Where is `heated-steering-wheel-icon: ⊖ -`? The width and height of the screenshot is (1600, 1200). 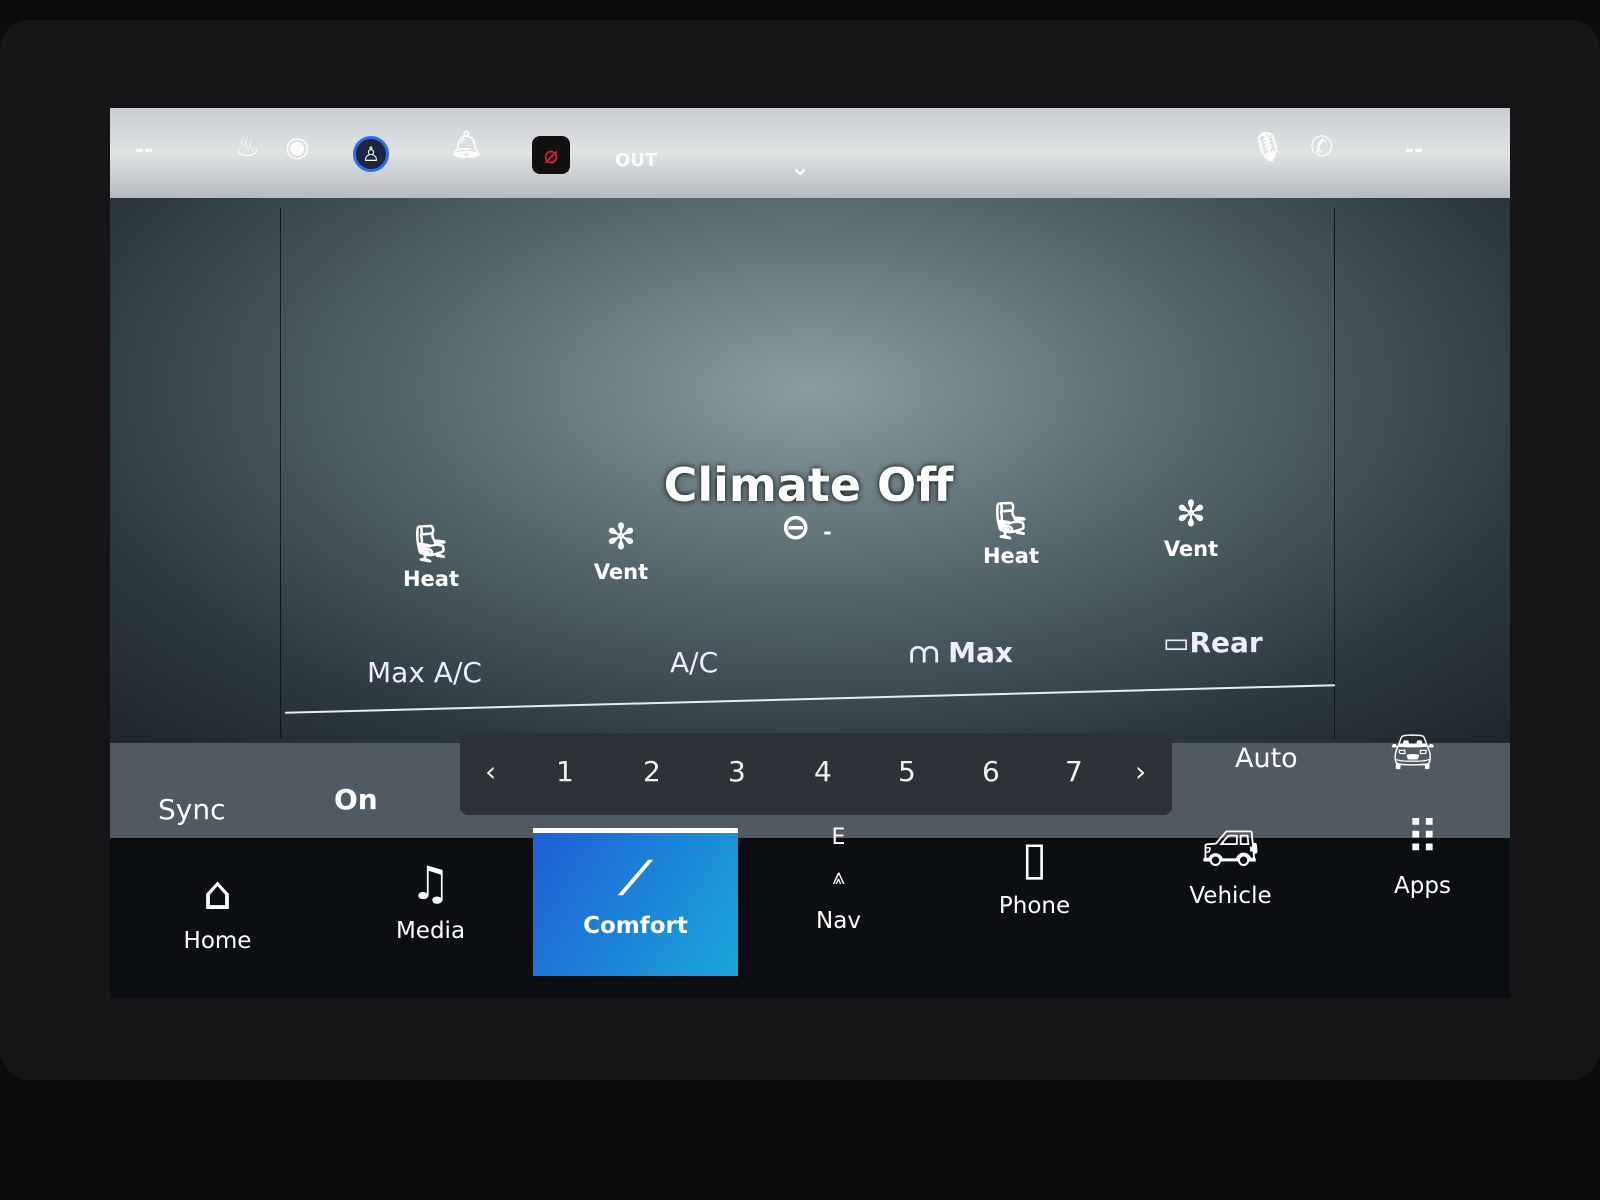
heated-steering-wheel-icon: ⊖ - is located at coordinates (806, 527).